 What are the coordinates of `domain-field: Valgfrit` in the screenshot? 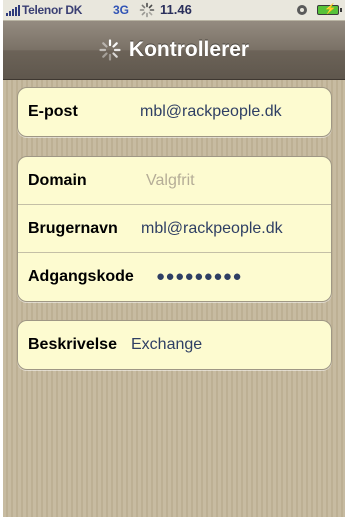 It's located at (170, 181).